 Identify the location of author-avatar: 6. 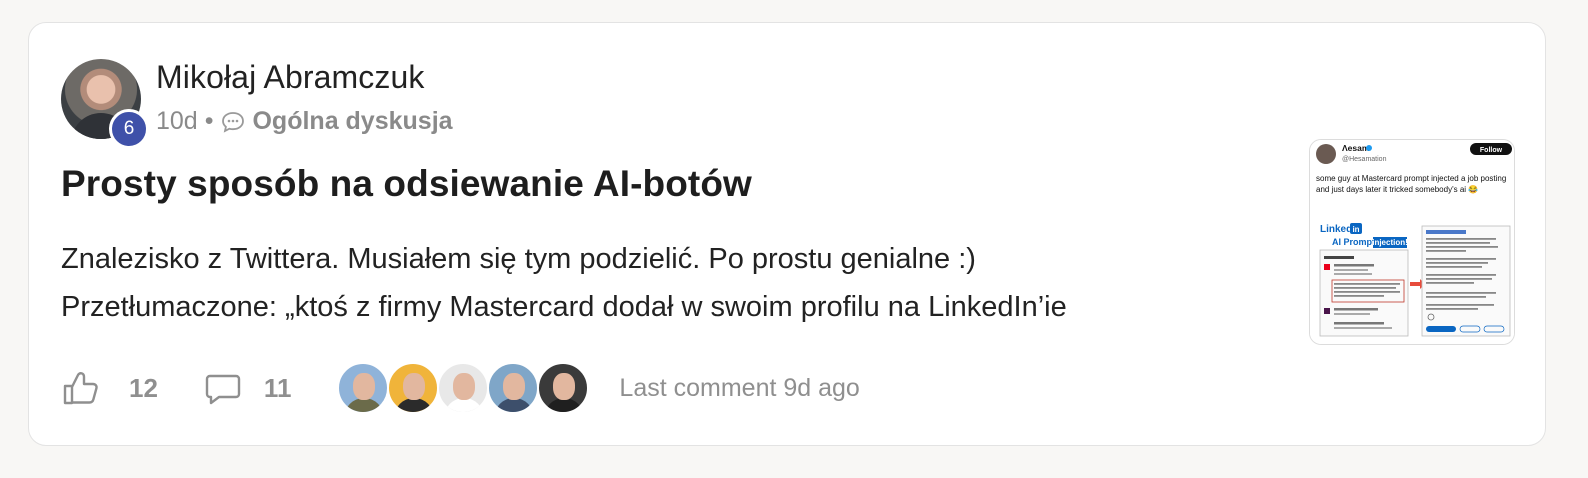
(105, 104).